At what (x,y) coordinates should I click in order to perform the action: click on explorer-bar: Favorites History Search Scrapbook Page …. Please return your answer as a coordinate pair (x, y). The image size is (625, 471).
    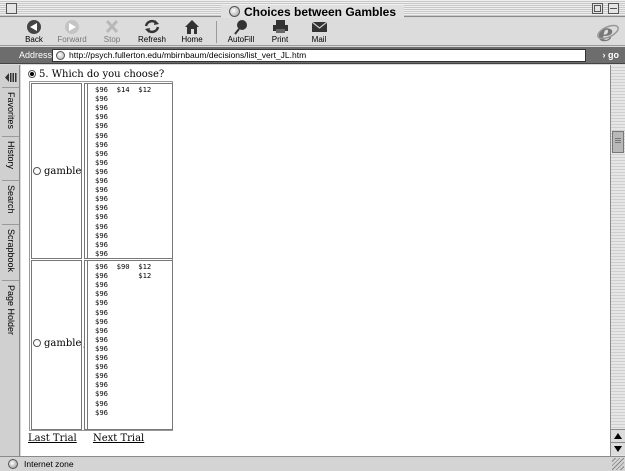
    Looking at the image, I should click on (10, 260).